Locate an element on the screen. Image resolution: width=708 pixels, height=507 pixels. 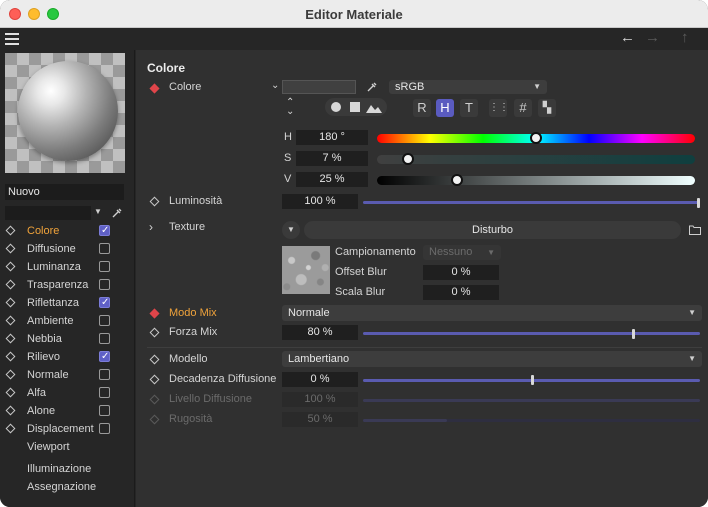
mode-mixer-button: ⋮⋮ is located at coordinates (499, 108).